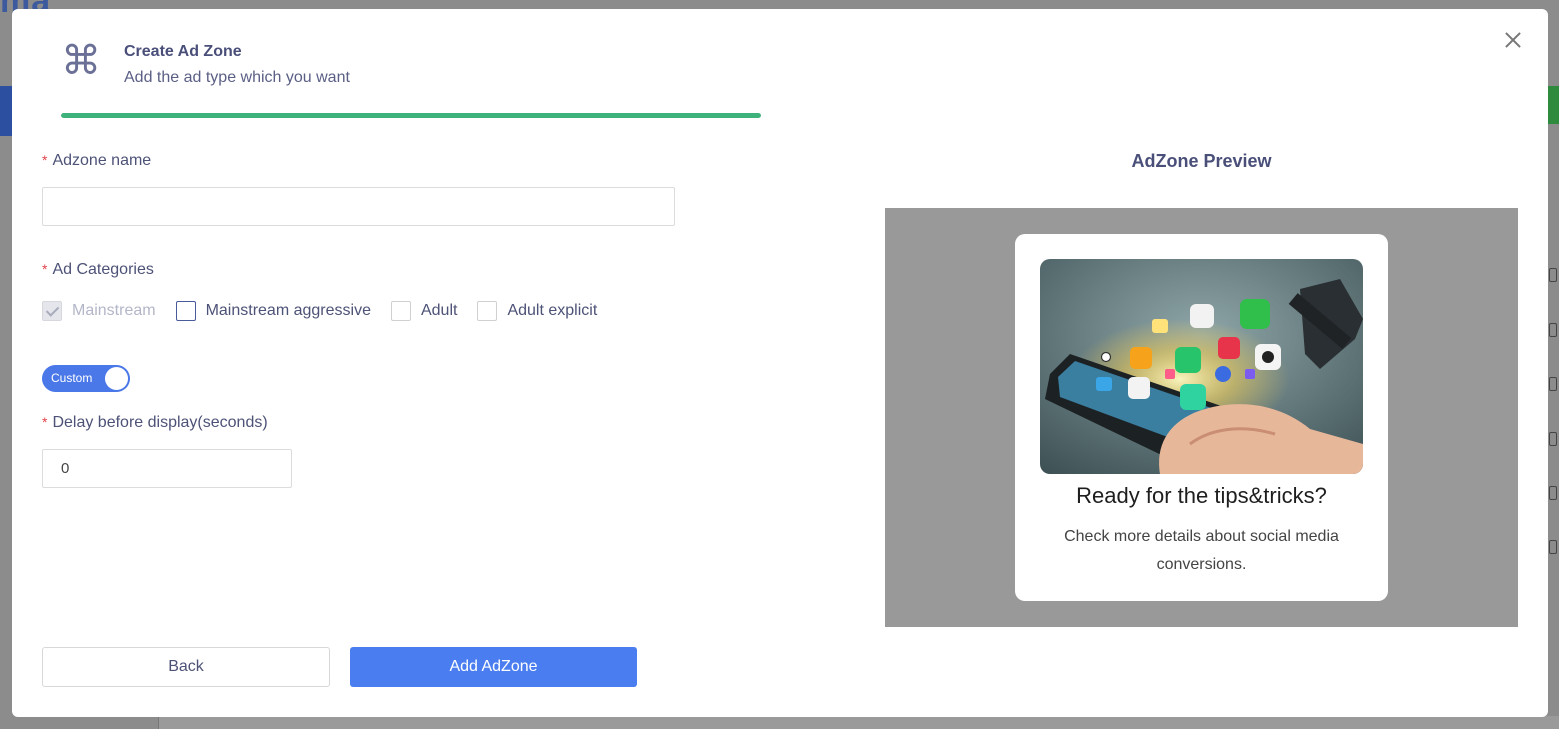  I want to click on preview-title: AdZone Preview, so click(1201, 161).